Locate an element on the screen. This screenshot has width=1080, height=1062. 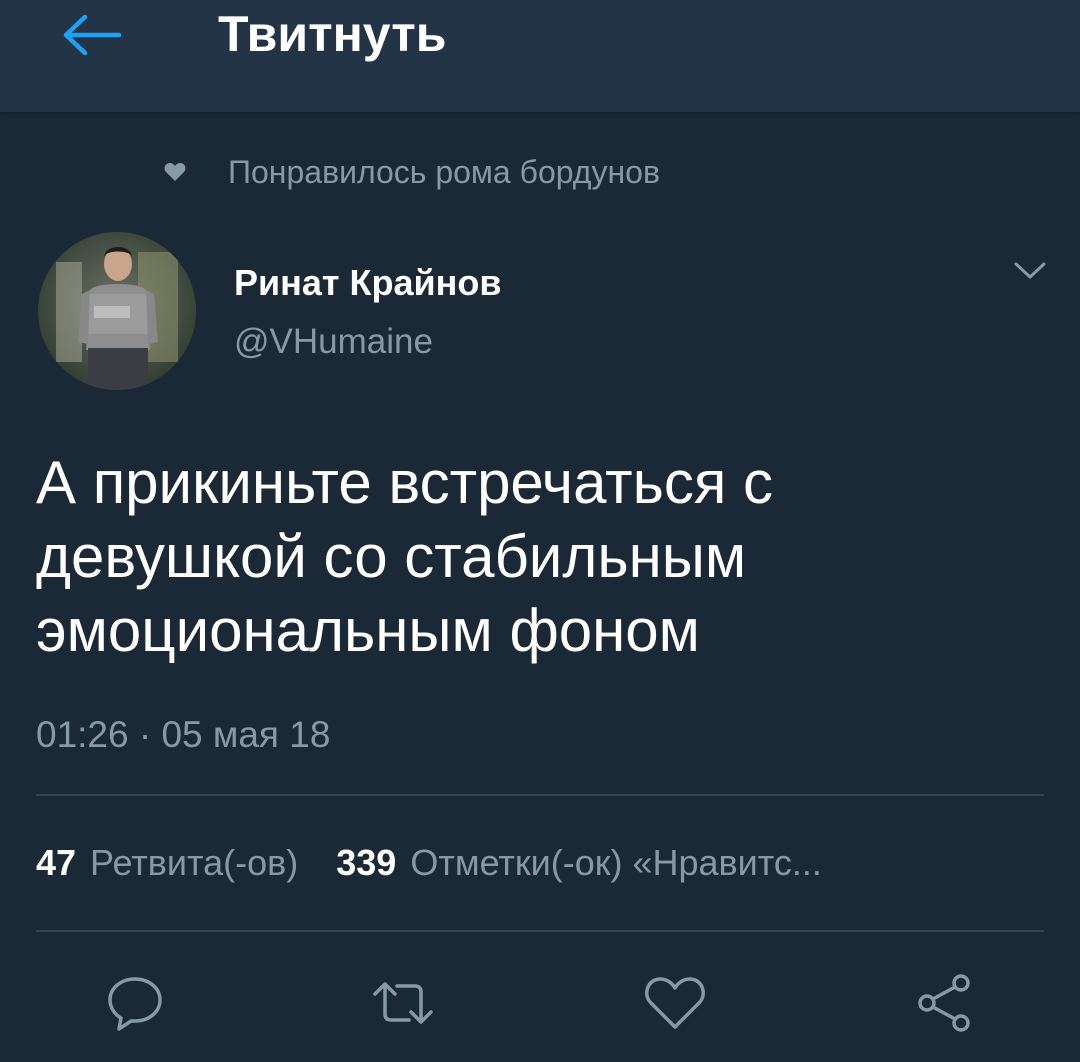
retweets-count: 47 is located at coordinates (56, 863).